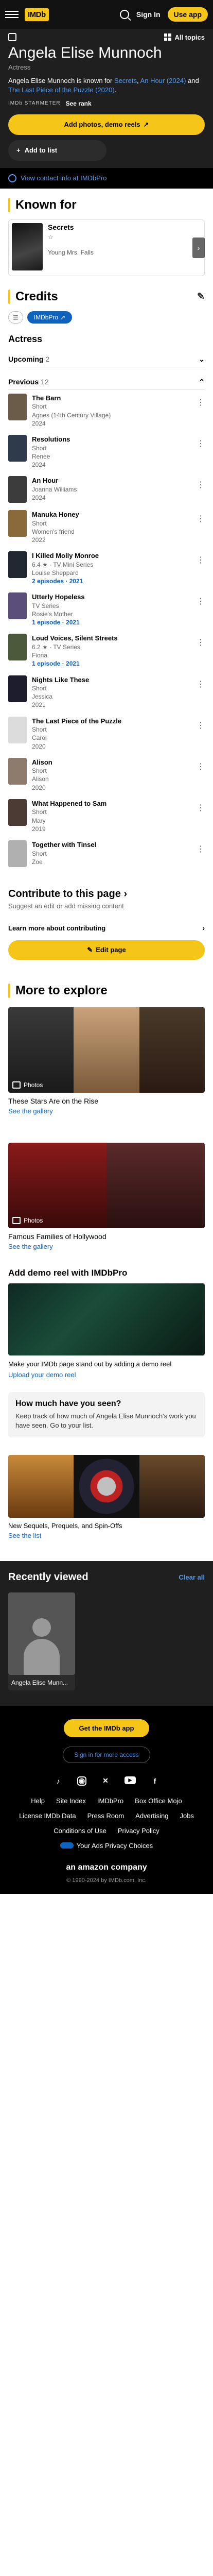 The width and height of the screenshot is (213, 2576). What do you see at coordinates (50, 317) in the screenshot?
I see `imdbpro-chip: IMDbPro ↗` at bounding box center [50, 317].